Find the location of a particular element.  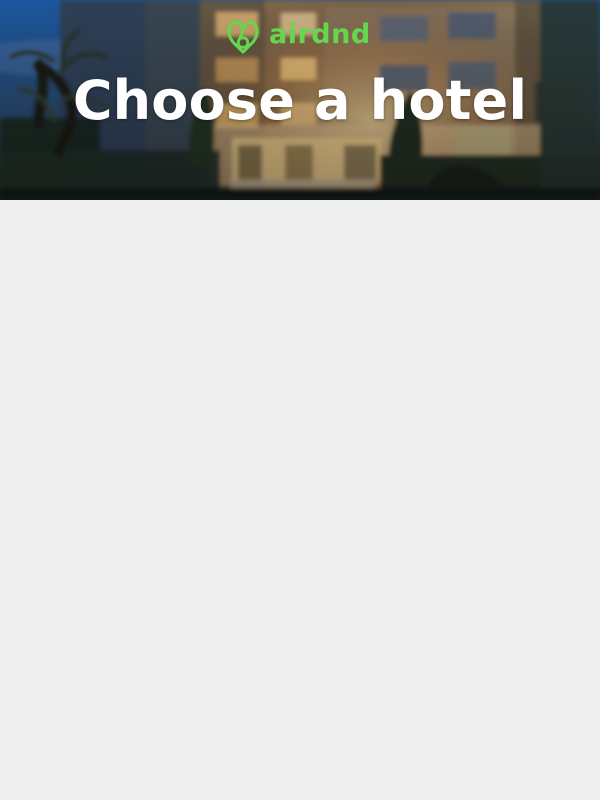

airbnb-heart-logo-icon is located at coordinates (243, 37).